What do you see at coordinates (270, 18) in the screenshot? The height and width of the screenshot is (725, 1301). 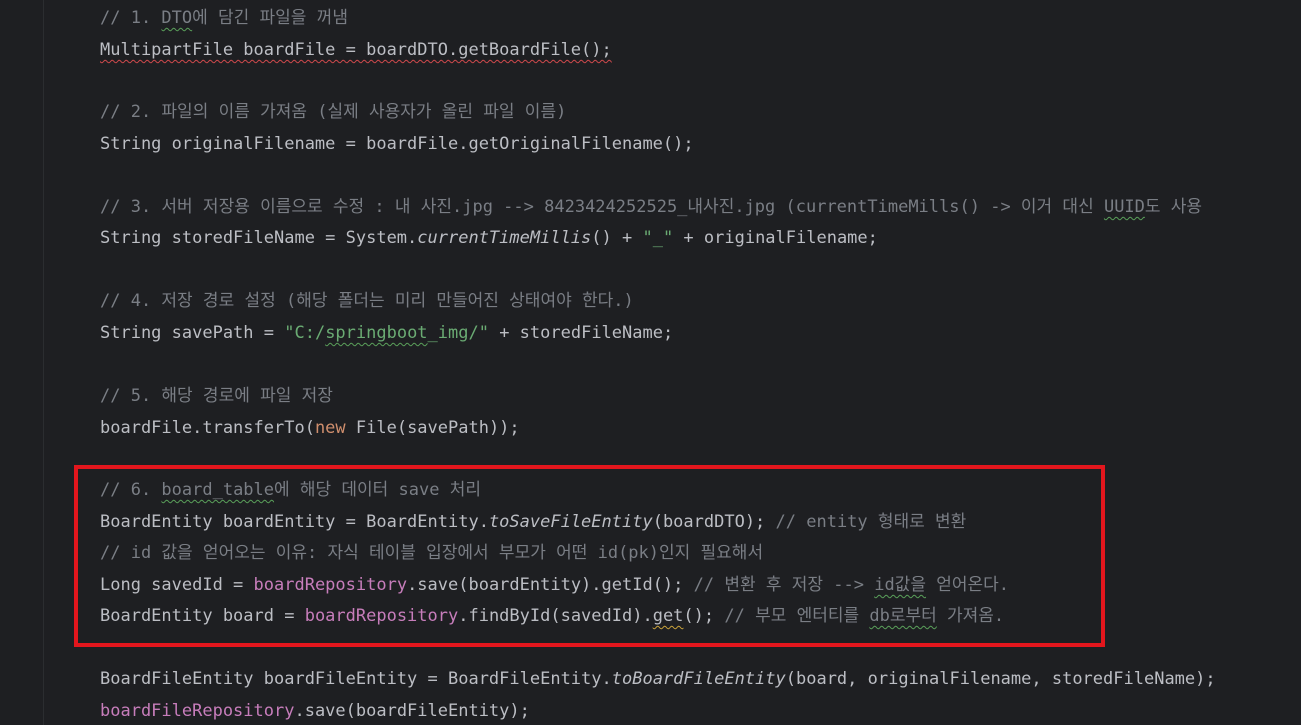 I see `comment-token: 에 담긴 파일을 꺼냄` at bounding box center [270, 18].